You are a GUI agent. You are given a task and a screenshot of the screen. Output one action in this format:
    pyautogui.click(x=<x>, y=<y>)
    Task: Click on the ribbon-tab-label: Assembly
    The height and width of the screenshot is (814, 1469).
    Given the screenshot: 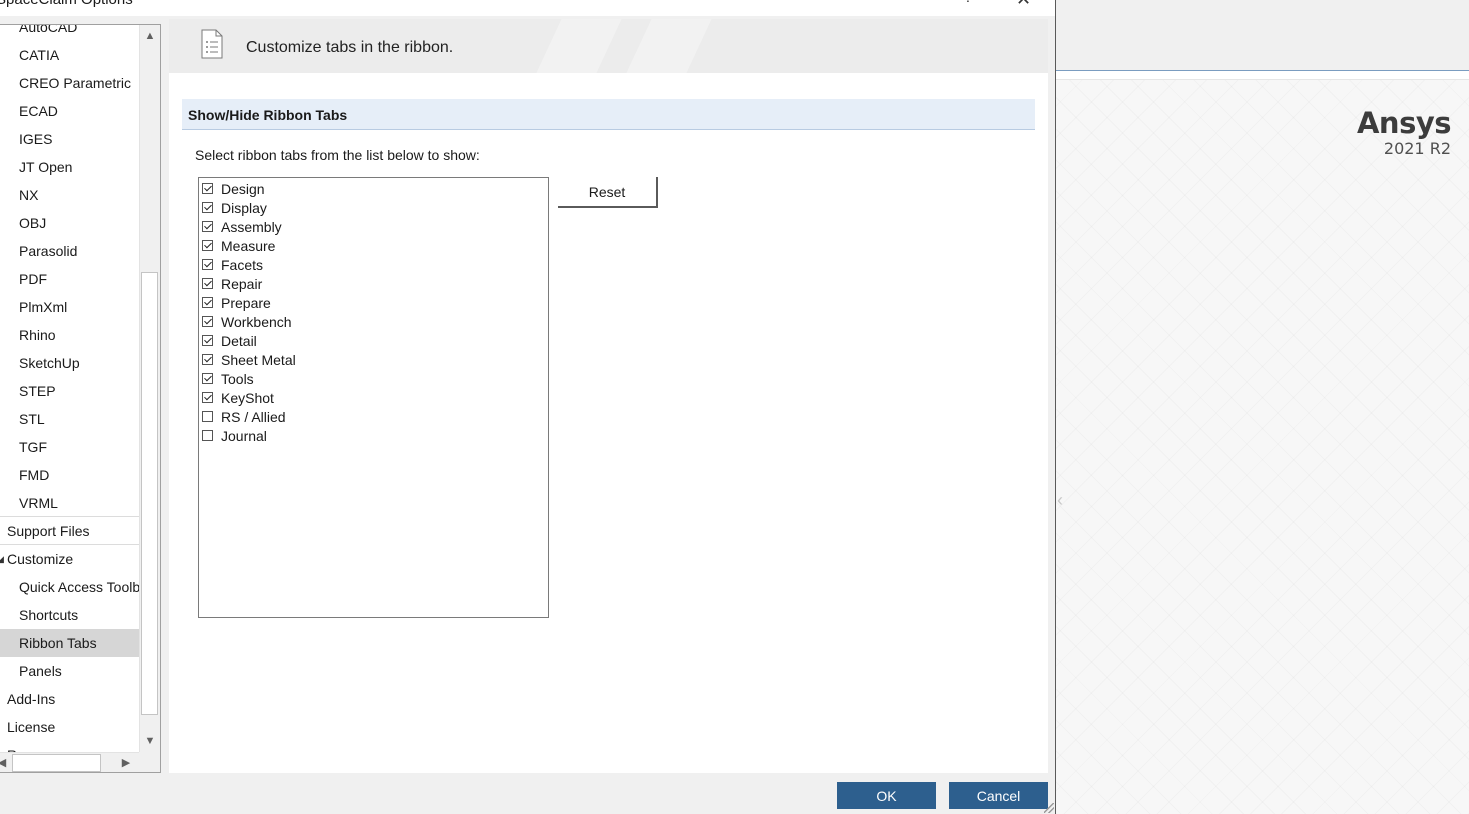 What is the action you would take?
    pyautogui.click(x=251, y=226)
    